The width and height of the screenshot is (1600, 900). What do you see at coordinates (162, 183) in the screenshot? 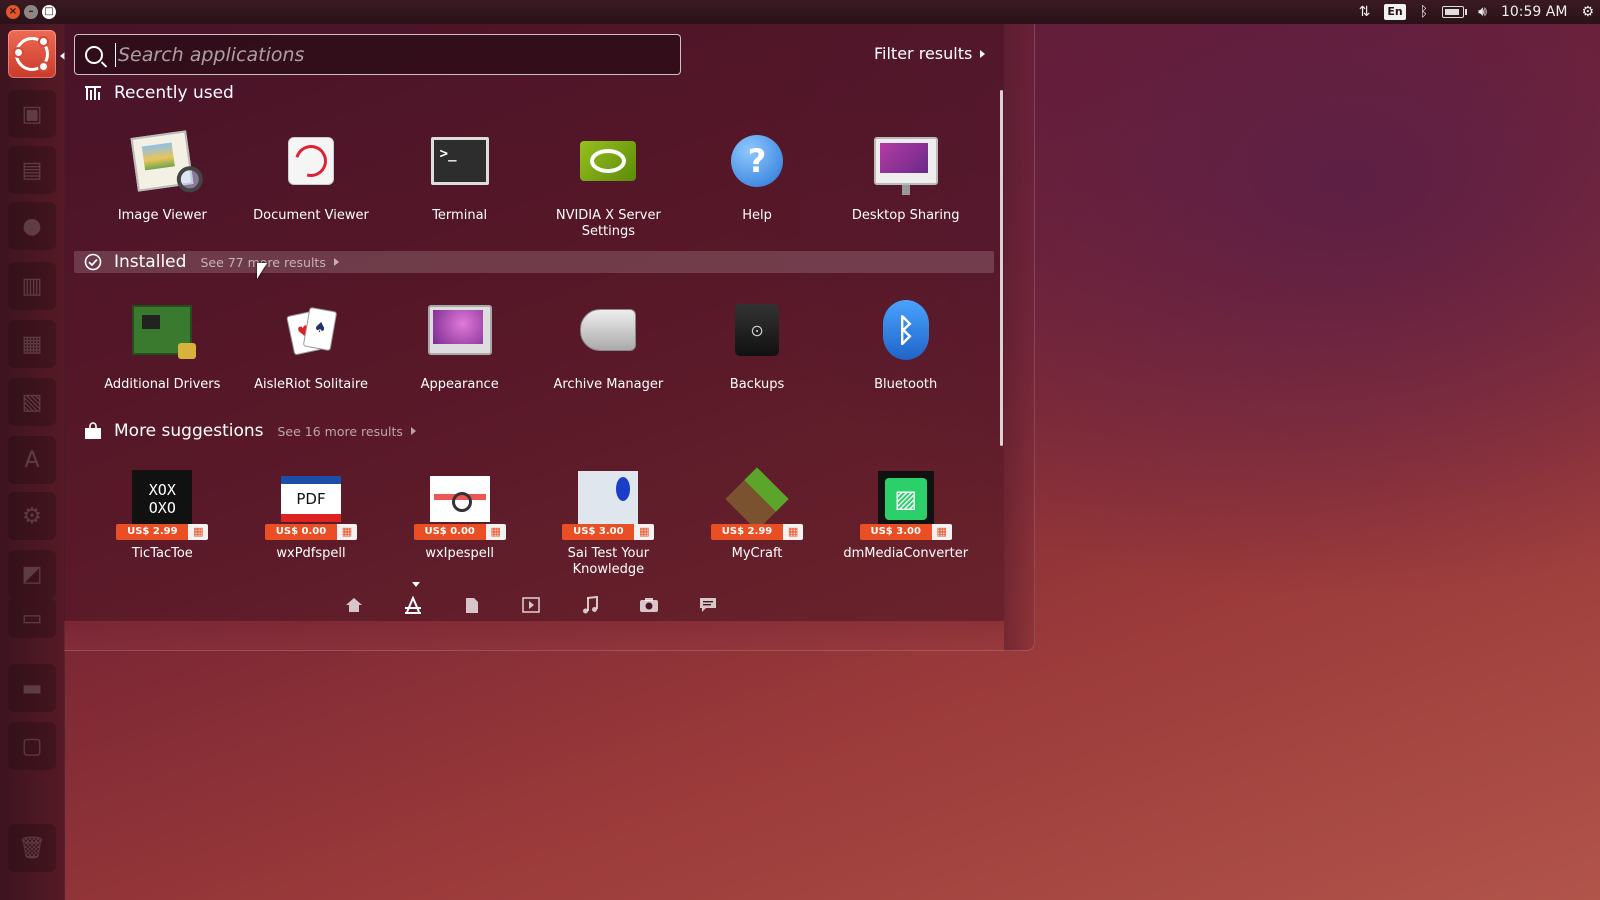
I see `app-tile: Image Viewer` at bounding box center [162, 183].